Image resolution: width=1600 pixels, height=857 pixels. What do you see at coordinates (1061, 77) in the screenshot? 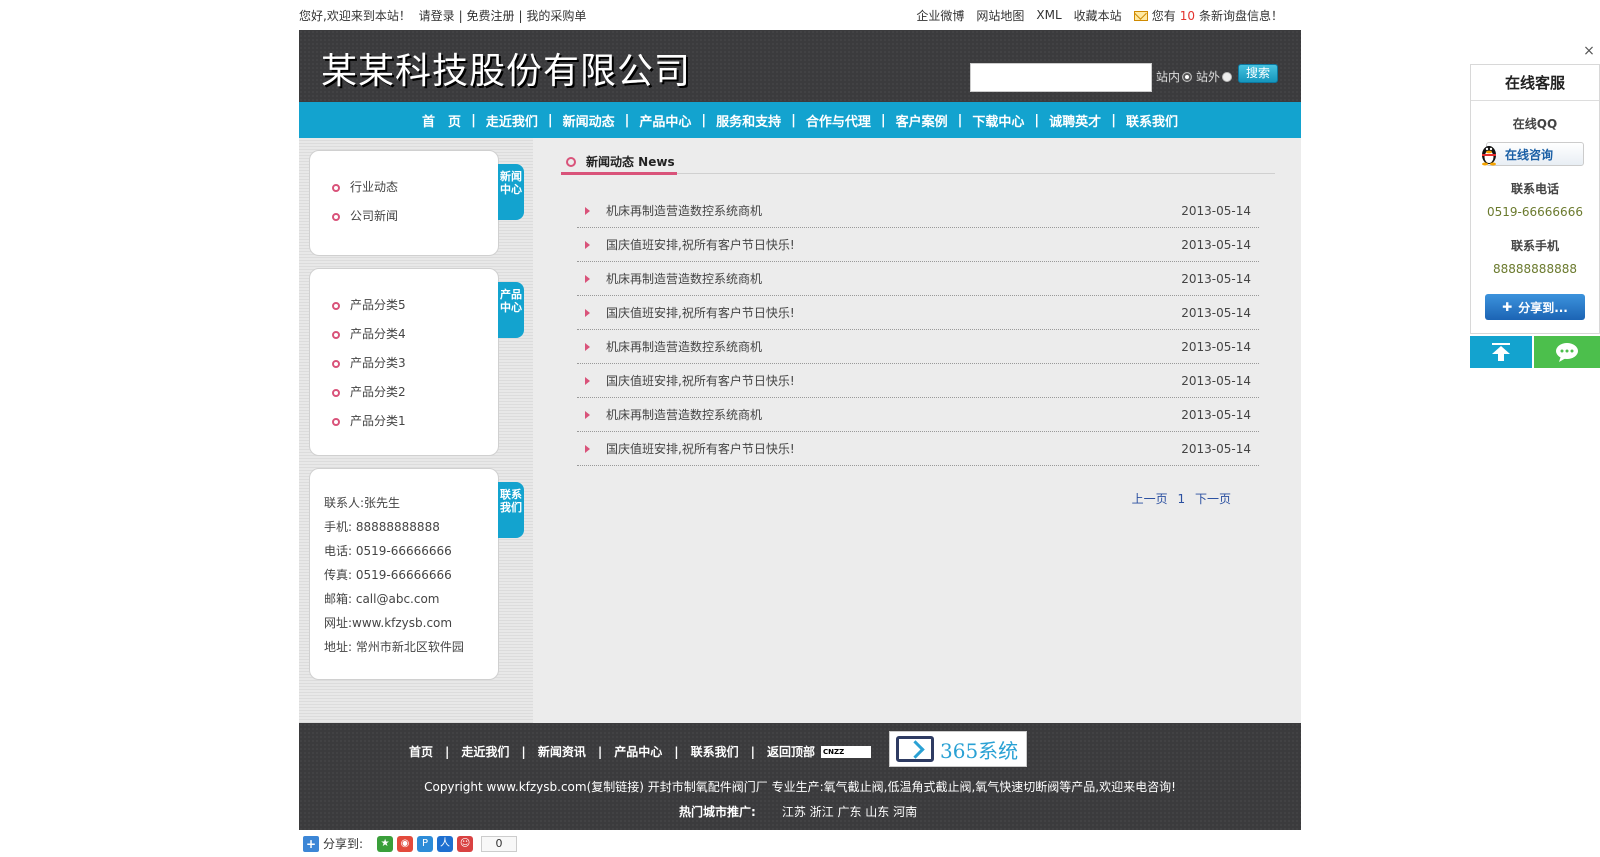
I see `search-input` at bounding box center [1061, 77].